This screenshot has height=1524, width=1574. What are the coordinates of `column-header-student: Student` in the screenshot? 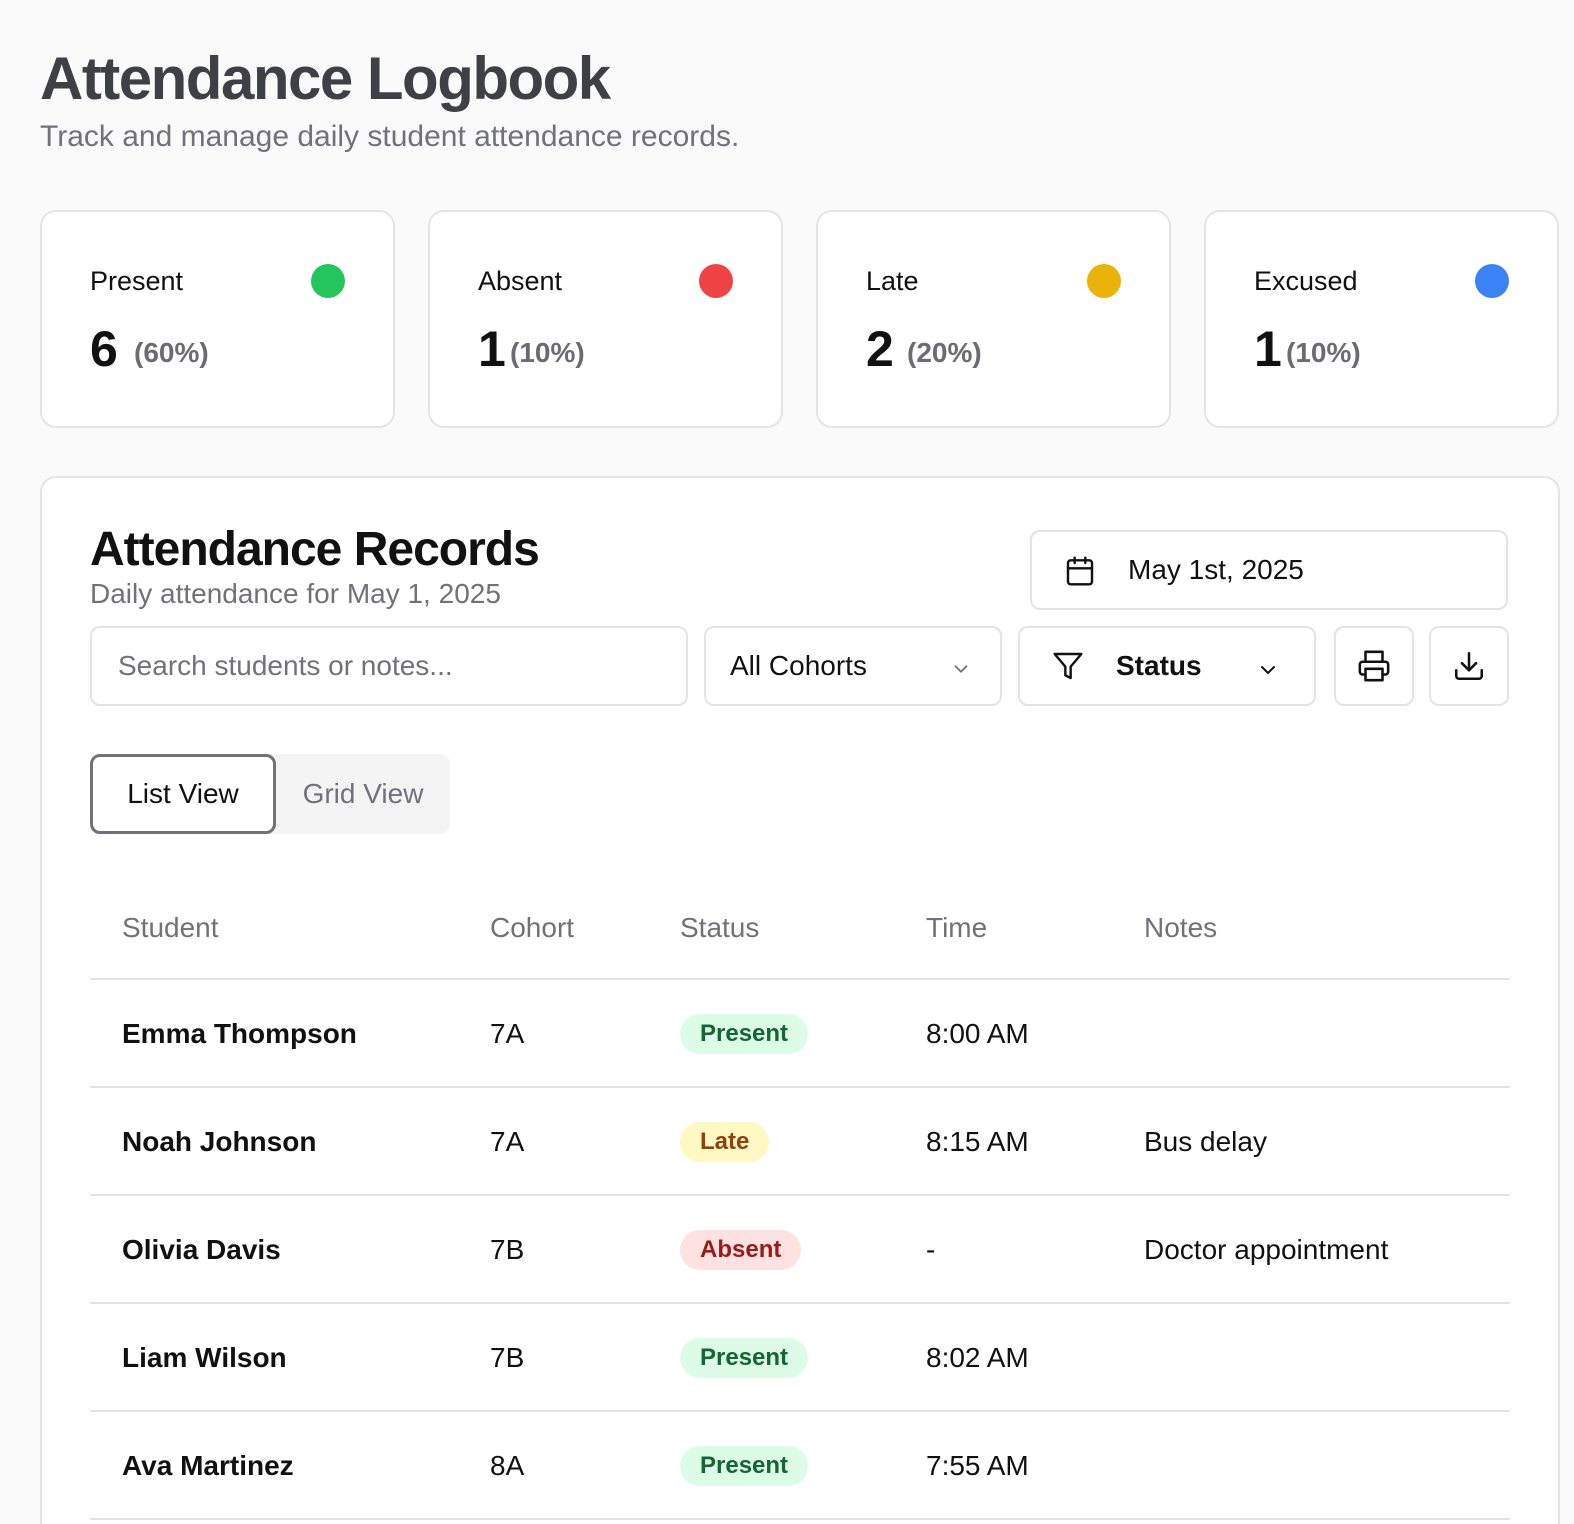 It's located at (170, 928).